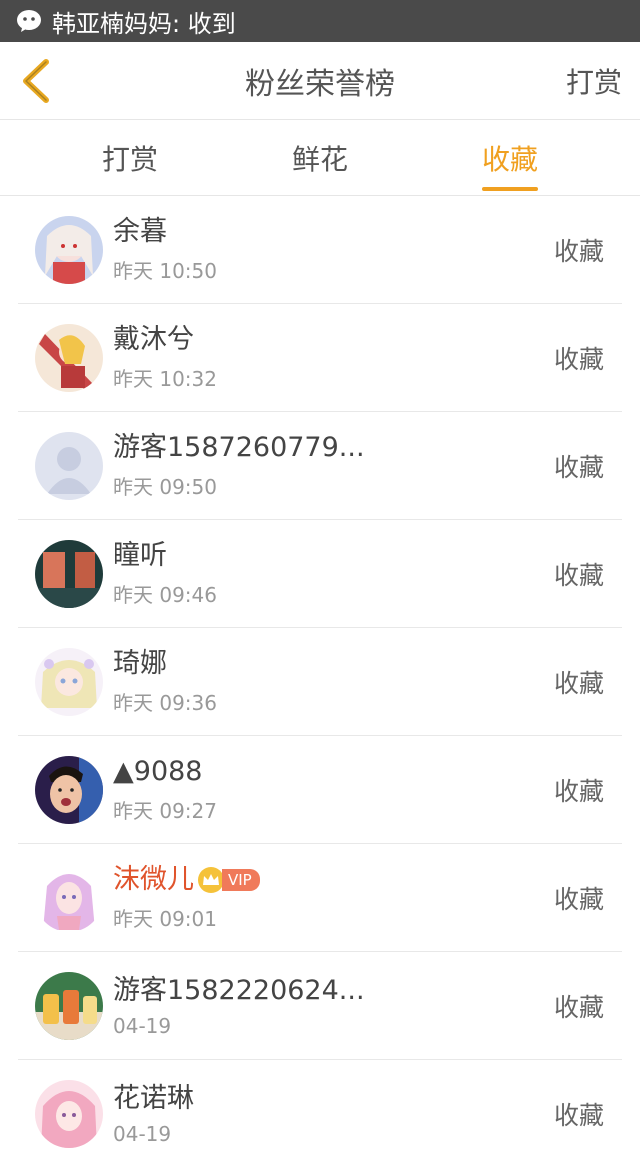 This screenshot has height=1168, width=640. I want to click on fan-info: 游客1587260779... 昨天 09:50, so click(333, 465).